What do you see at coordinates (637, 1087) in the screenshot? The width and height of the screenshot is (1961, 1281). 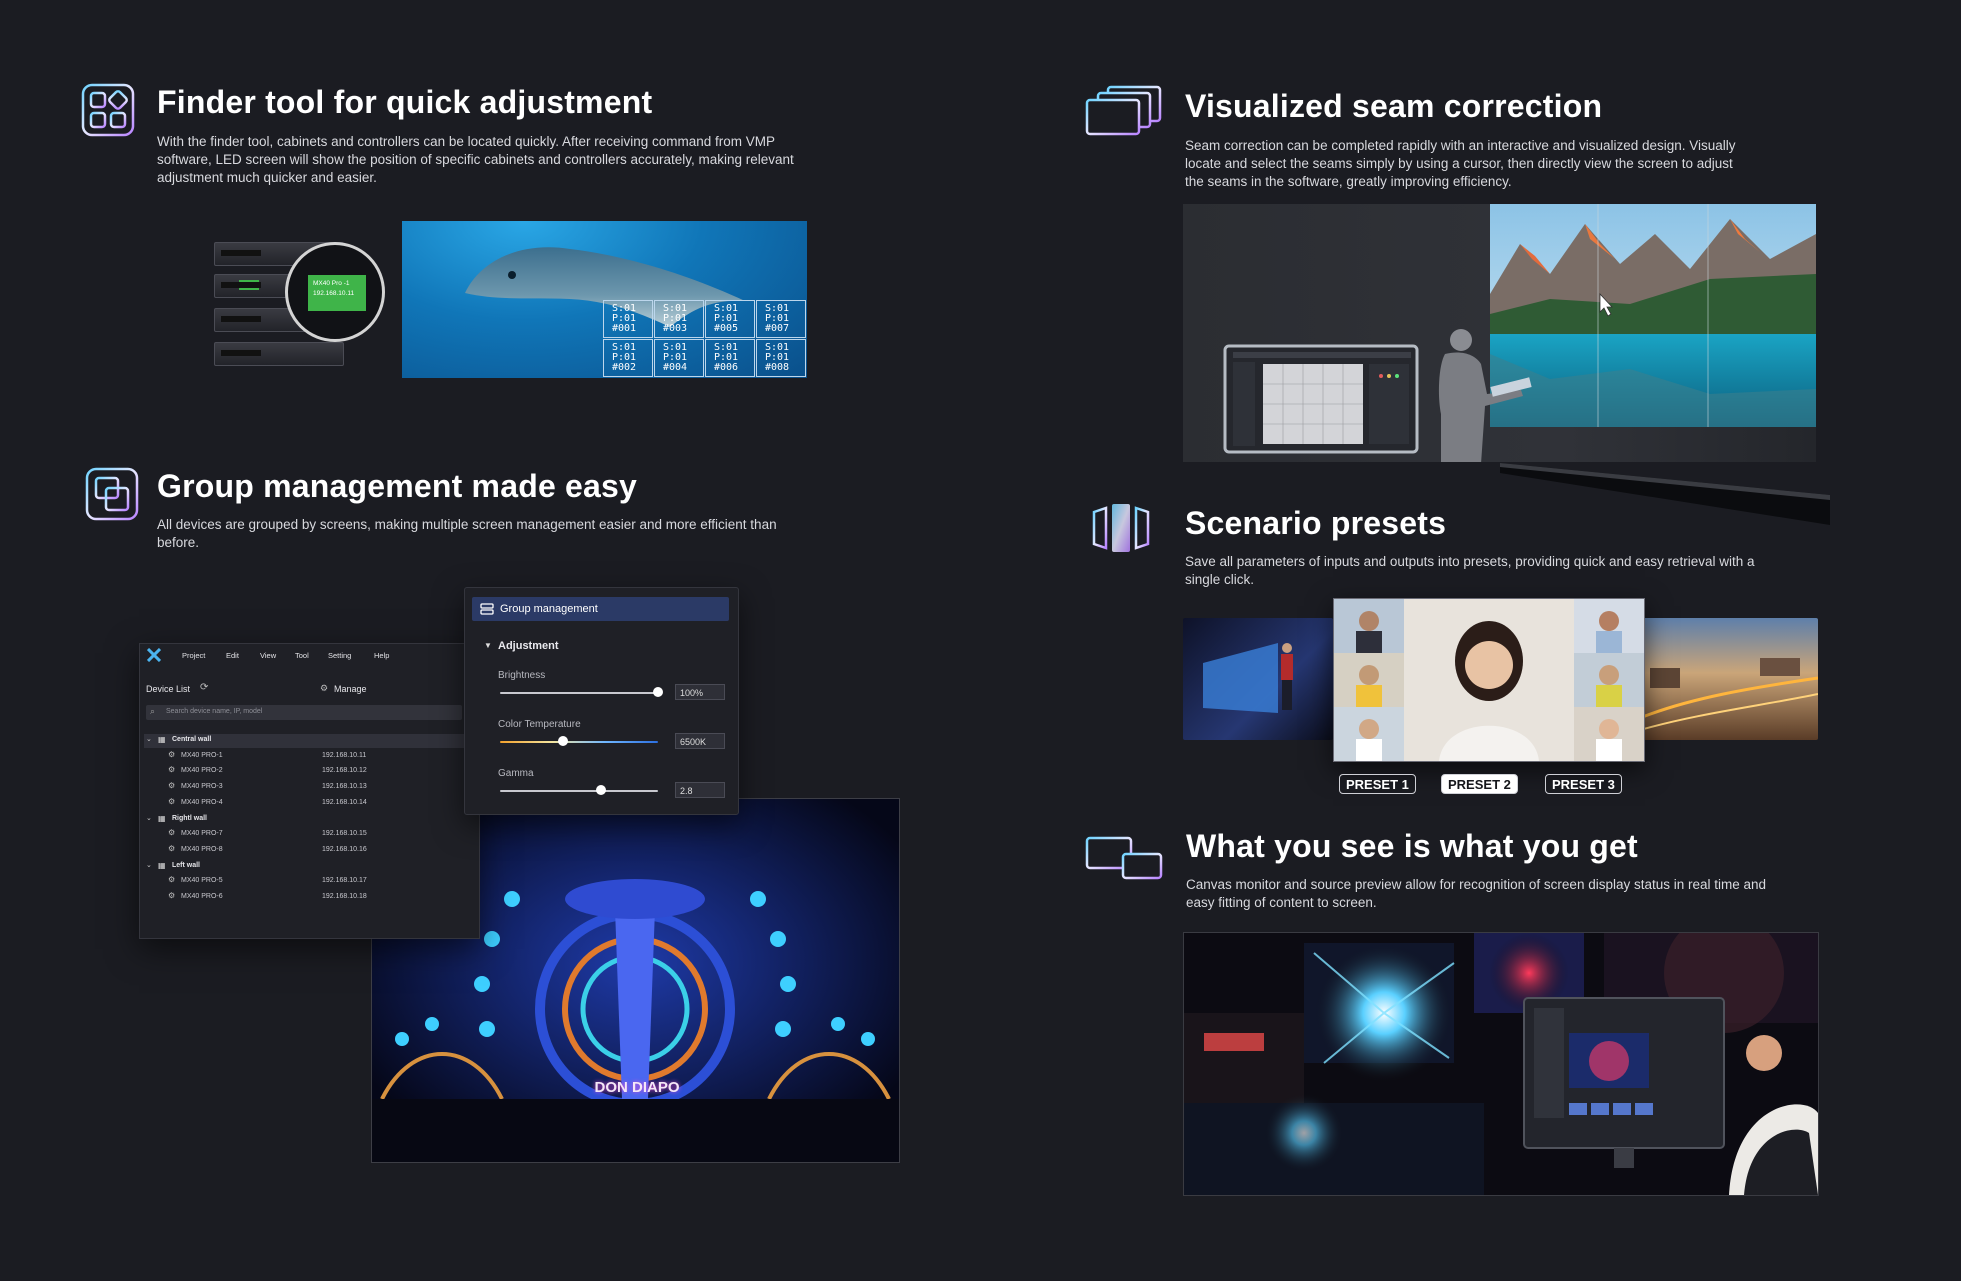 I see `sign-text: DON DIAPO` at bounding box center [637, 1087].